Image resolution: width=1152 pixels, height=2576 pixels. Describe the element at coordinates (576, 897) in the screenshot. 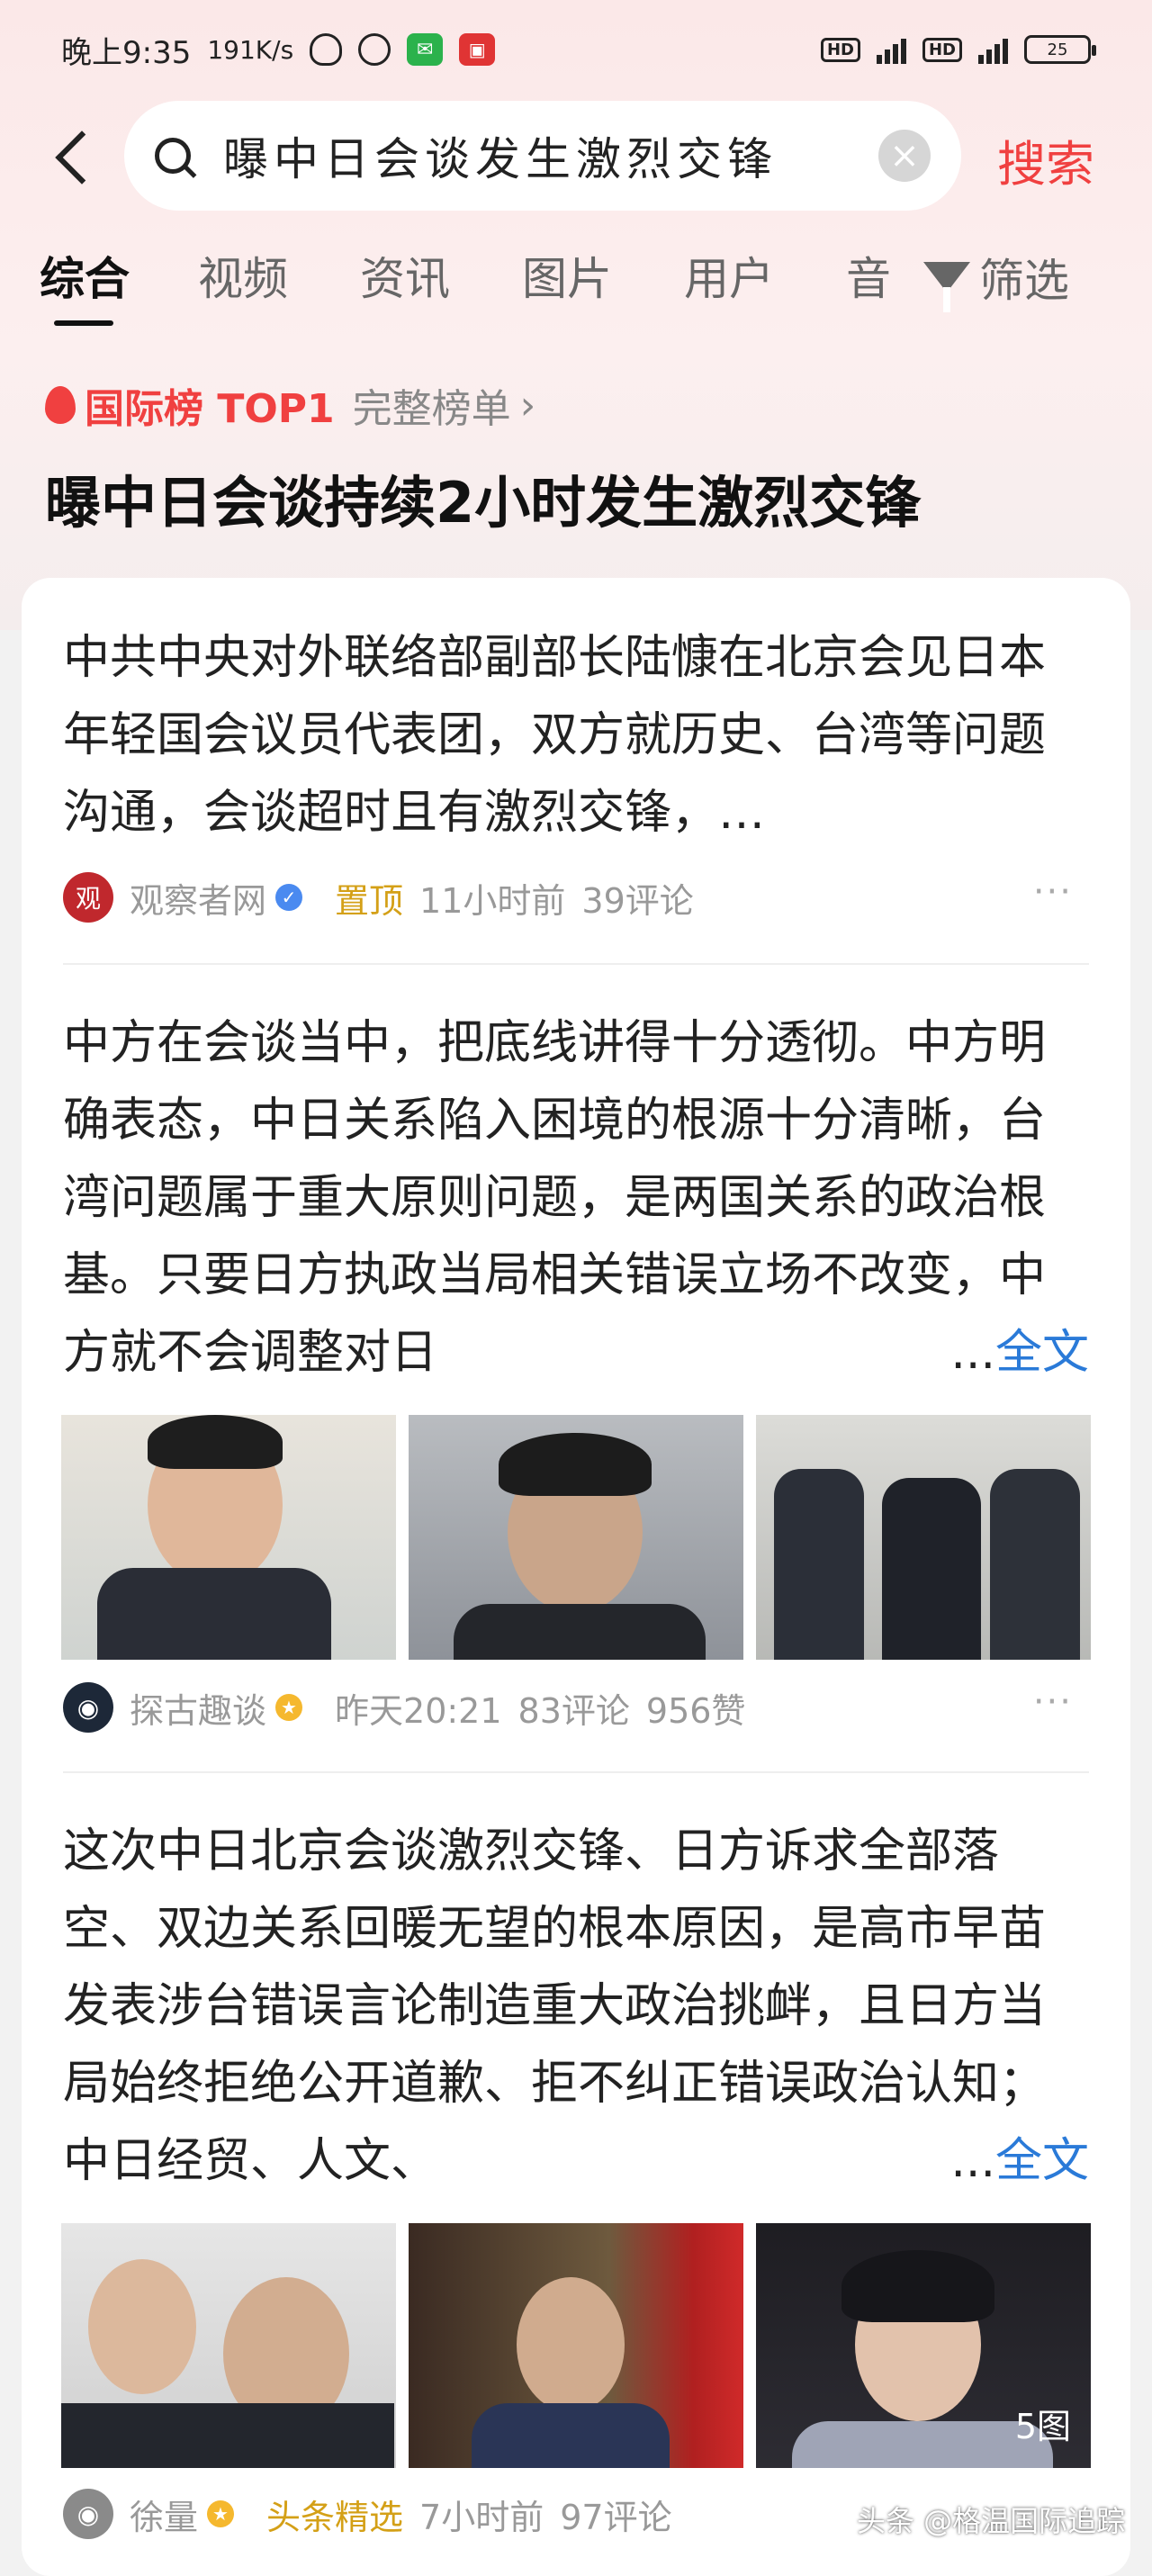

I see `post-meta: 观 观察者网 ✓ 置顶 11小时前 39评论 ···` at that location.